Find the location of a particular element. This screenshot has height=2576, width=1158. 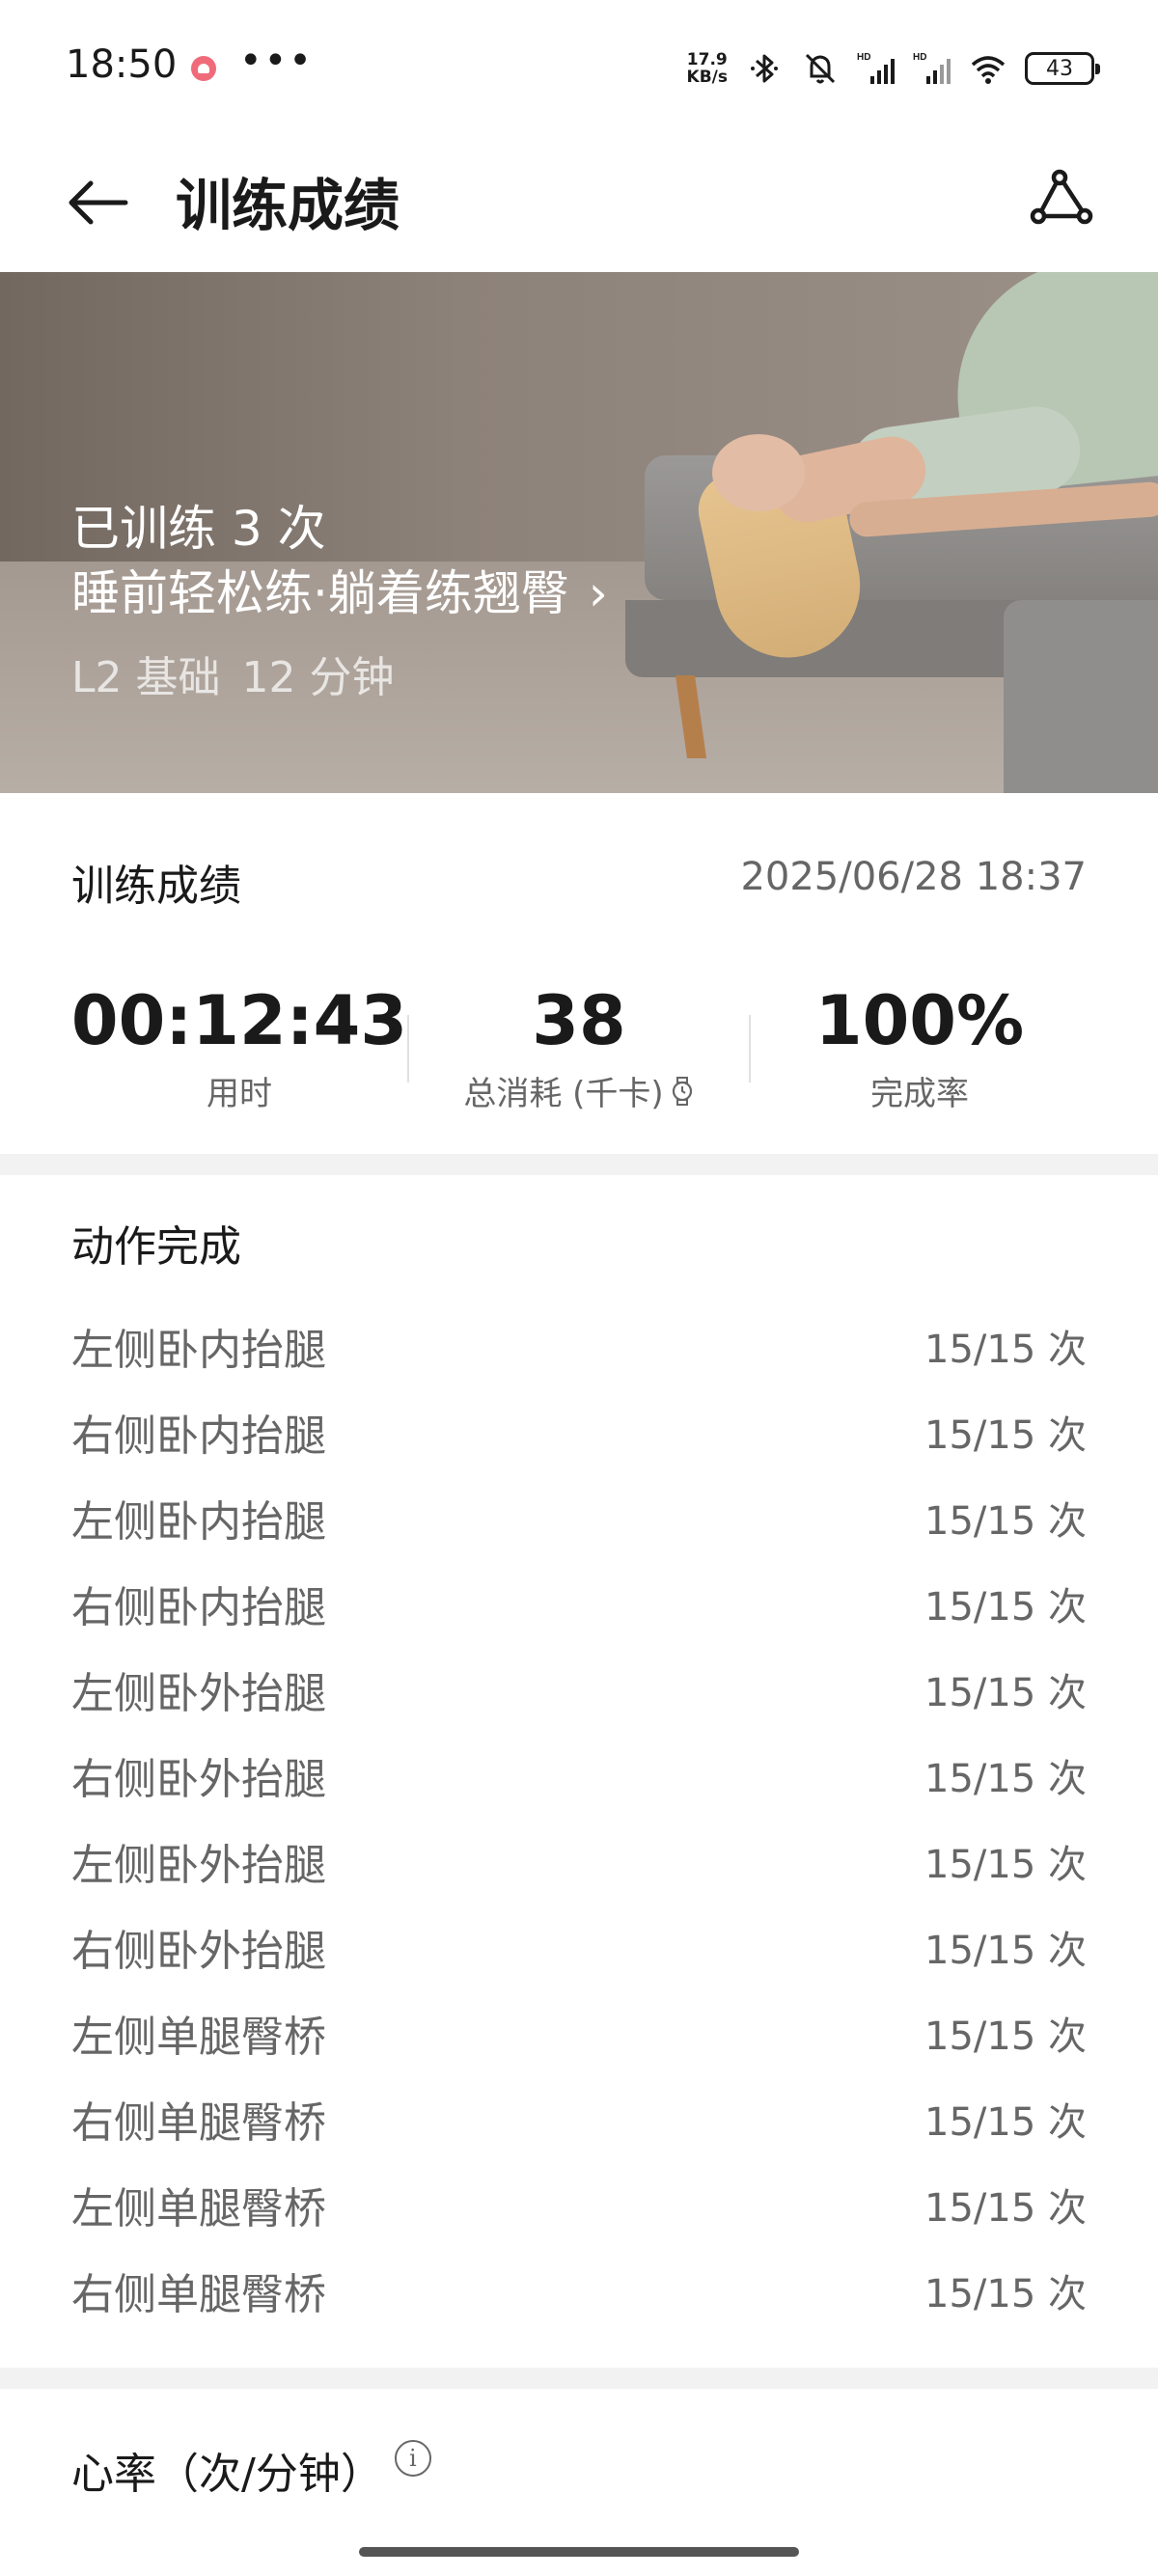

course-name-link: 睡前轻松练·躺着练翘臀 › is located at coordinates (339, 593).